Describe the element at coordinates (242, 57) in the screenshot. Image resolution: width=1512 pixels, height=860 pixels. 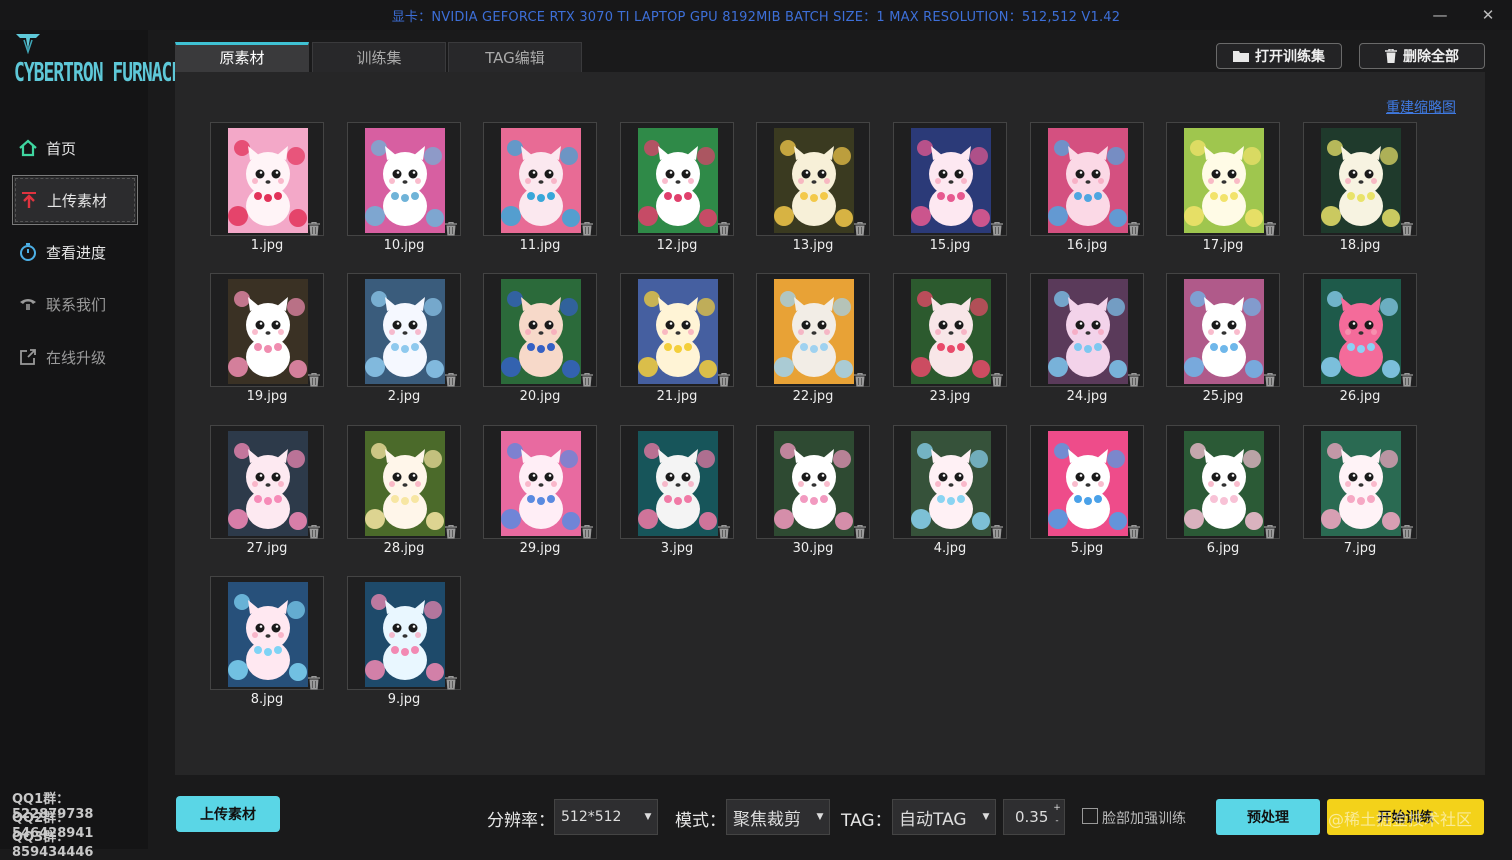
I see `tab-raw-materials: 原素材` at that location.